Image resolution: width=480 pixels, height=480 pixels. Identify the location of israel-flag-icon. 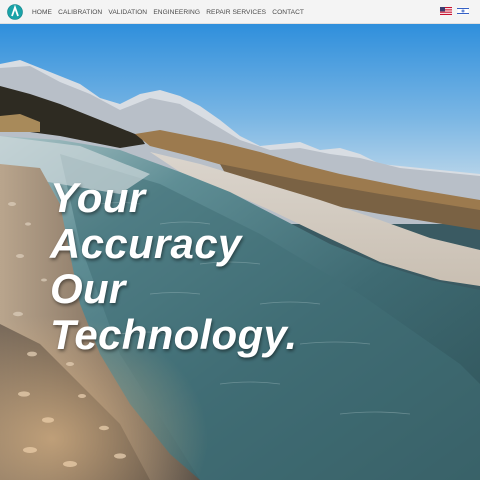
(463, 11).